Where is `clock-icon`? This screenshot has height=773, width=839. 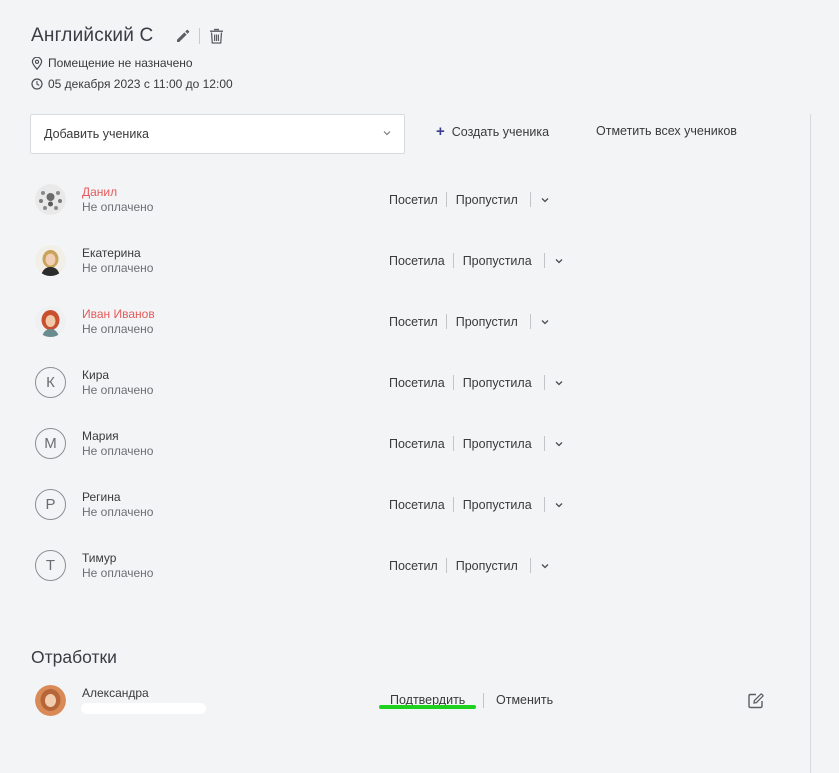
clock-icon is located at coordinates (37, 84).